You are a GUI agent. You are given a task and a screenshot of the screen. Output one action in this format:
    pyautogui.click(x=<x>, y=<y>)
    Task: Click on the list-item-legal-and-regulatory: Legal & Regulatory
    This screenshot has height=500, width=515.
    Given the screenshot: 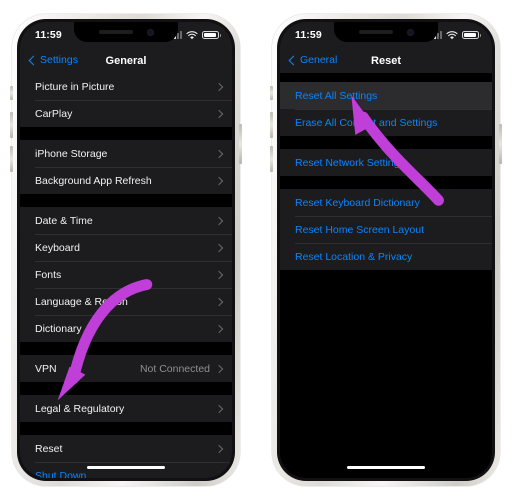 What is the action you would take?
    pyautogui.click(x=126, y=408)
    